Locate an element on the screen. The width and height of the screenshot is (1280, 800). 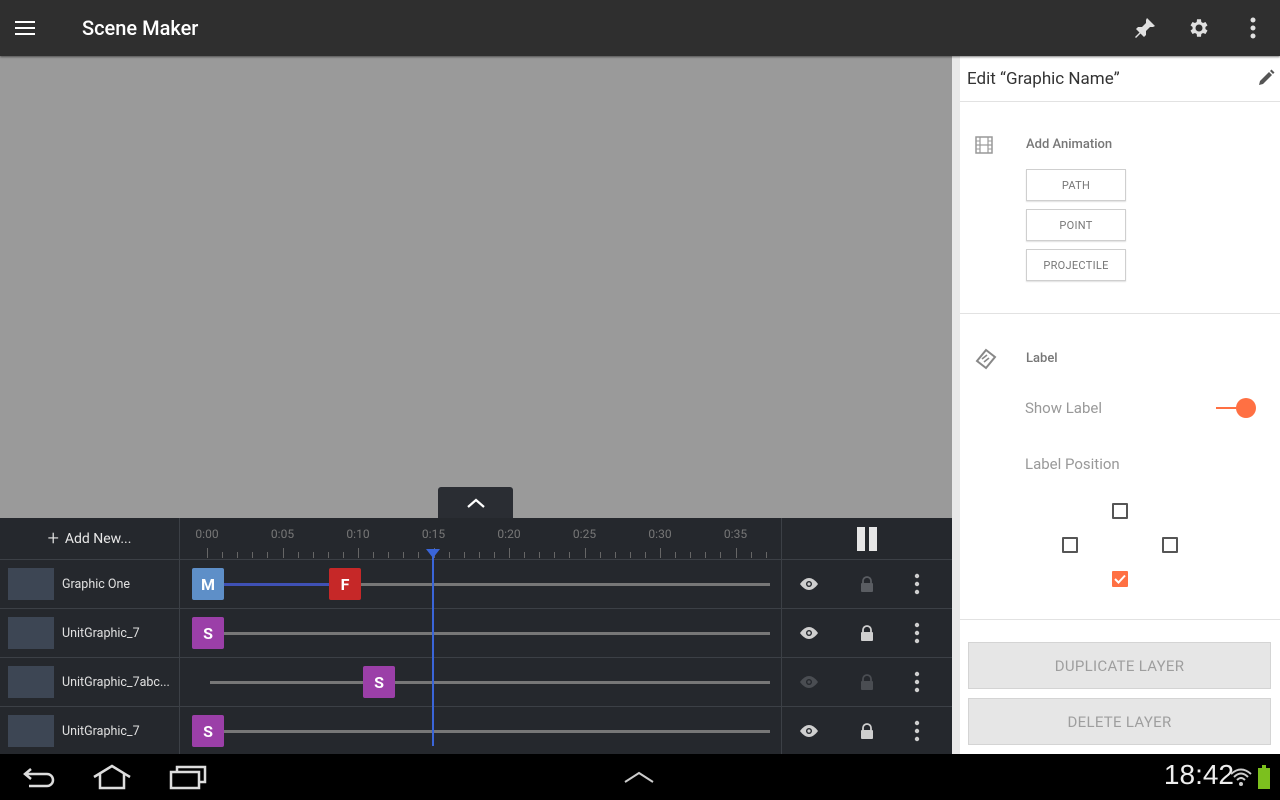
hamburger-menu-icon is located at coordinates (25, 28).